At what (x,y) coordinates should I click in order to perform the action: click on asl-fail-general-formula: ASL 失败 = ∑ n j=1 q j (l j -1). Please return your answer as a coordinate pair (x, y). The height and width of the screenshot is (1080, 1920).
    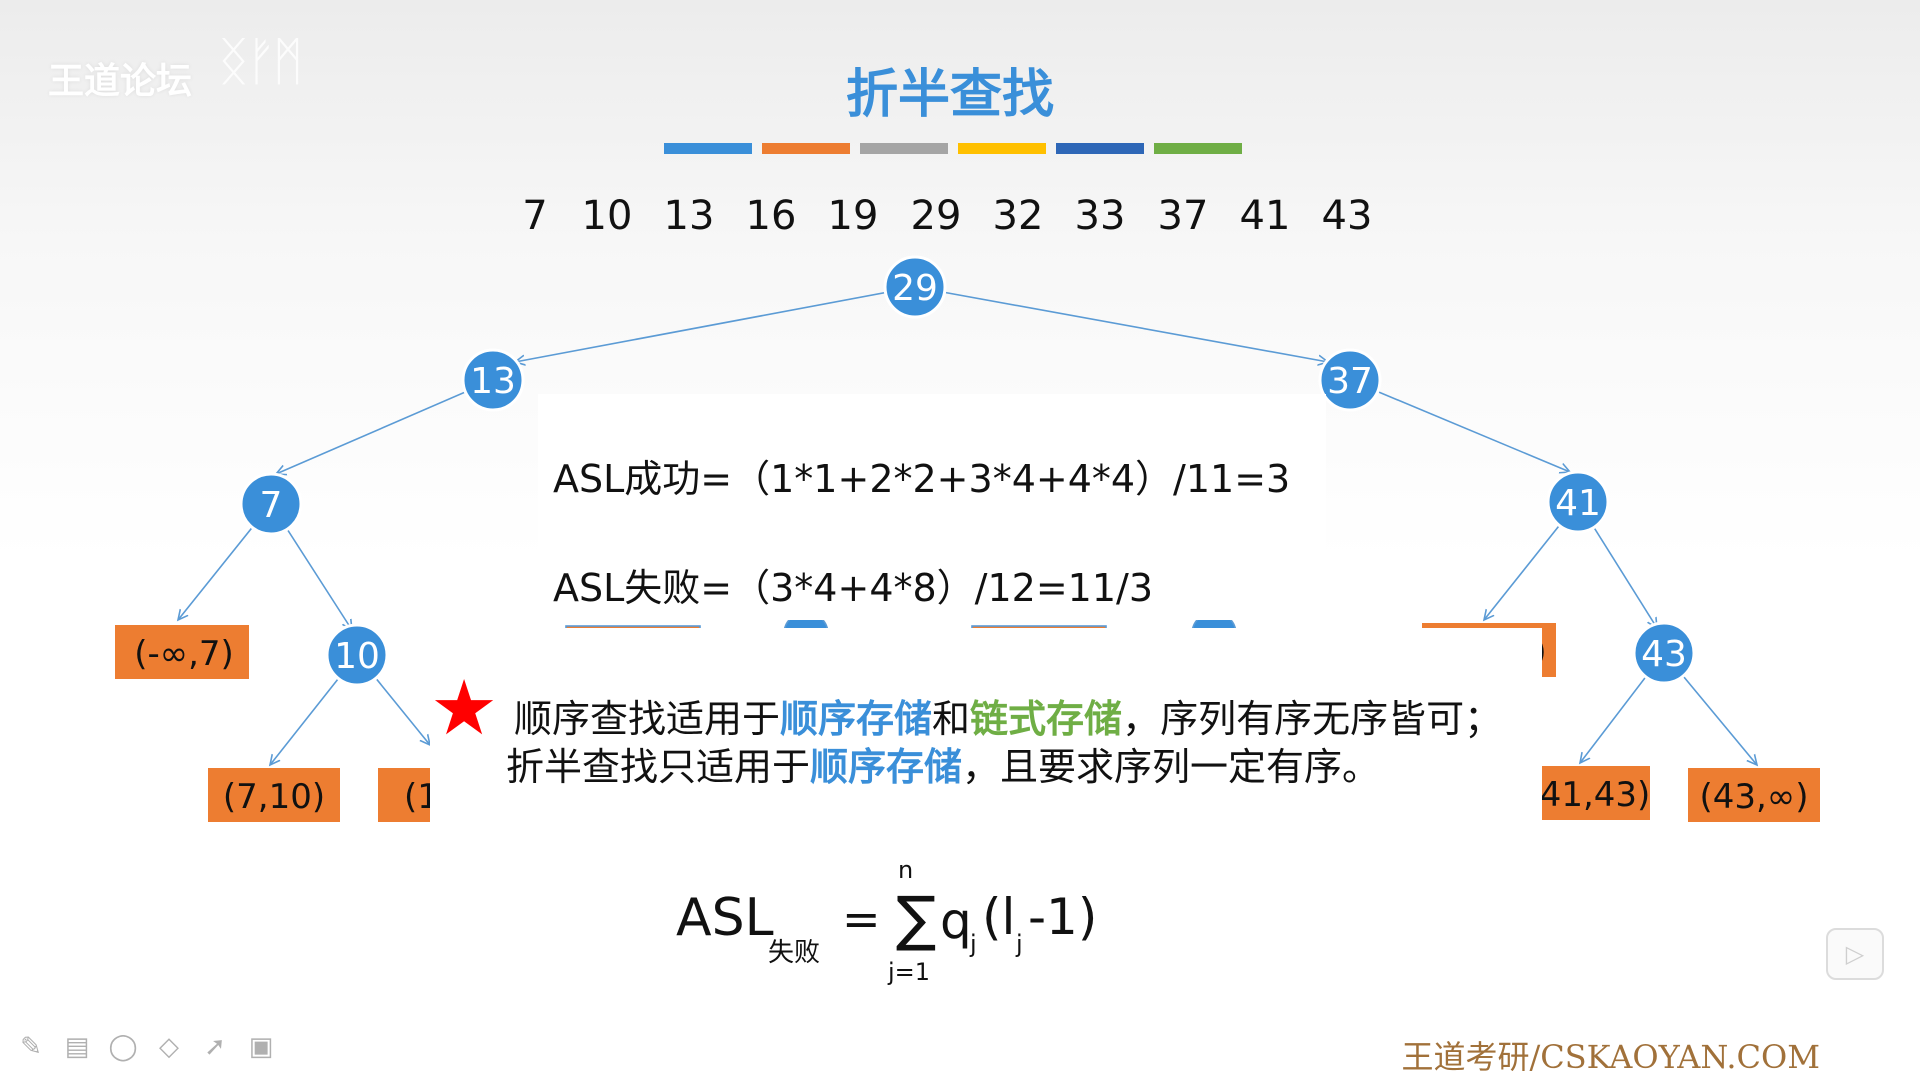
    Looking at the image, I should click on (896, 927).